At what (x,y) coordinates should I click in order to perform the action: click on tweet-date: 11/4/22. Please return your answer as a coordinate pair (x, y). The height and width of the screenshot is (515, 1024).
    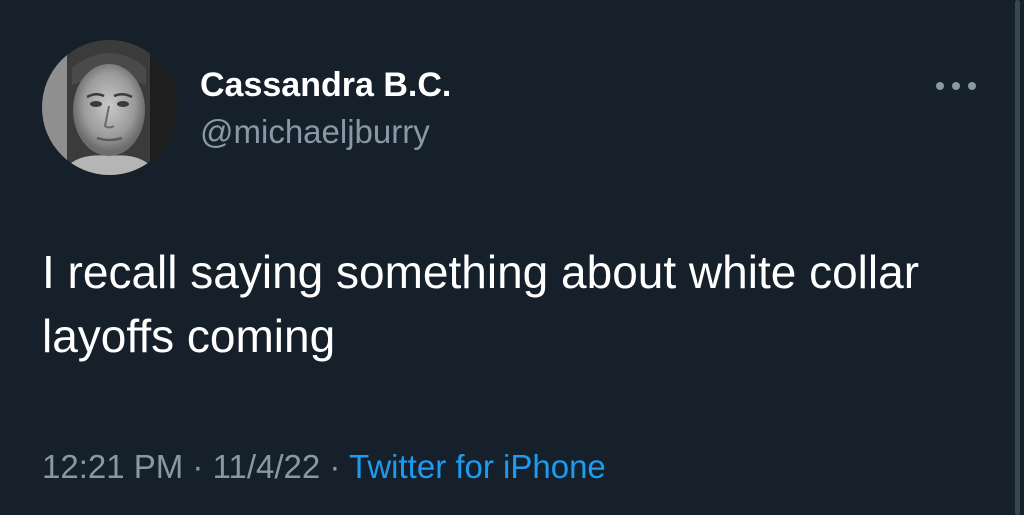
    Looking at the image, I should click on (267, 466).